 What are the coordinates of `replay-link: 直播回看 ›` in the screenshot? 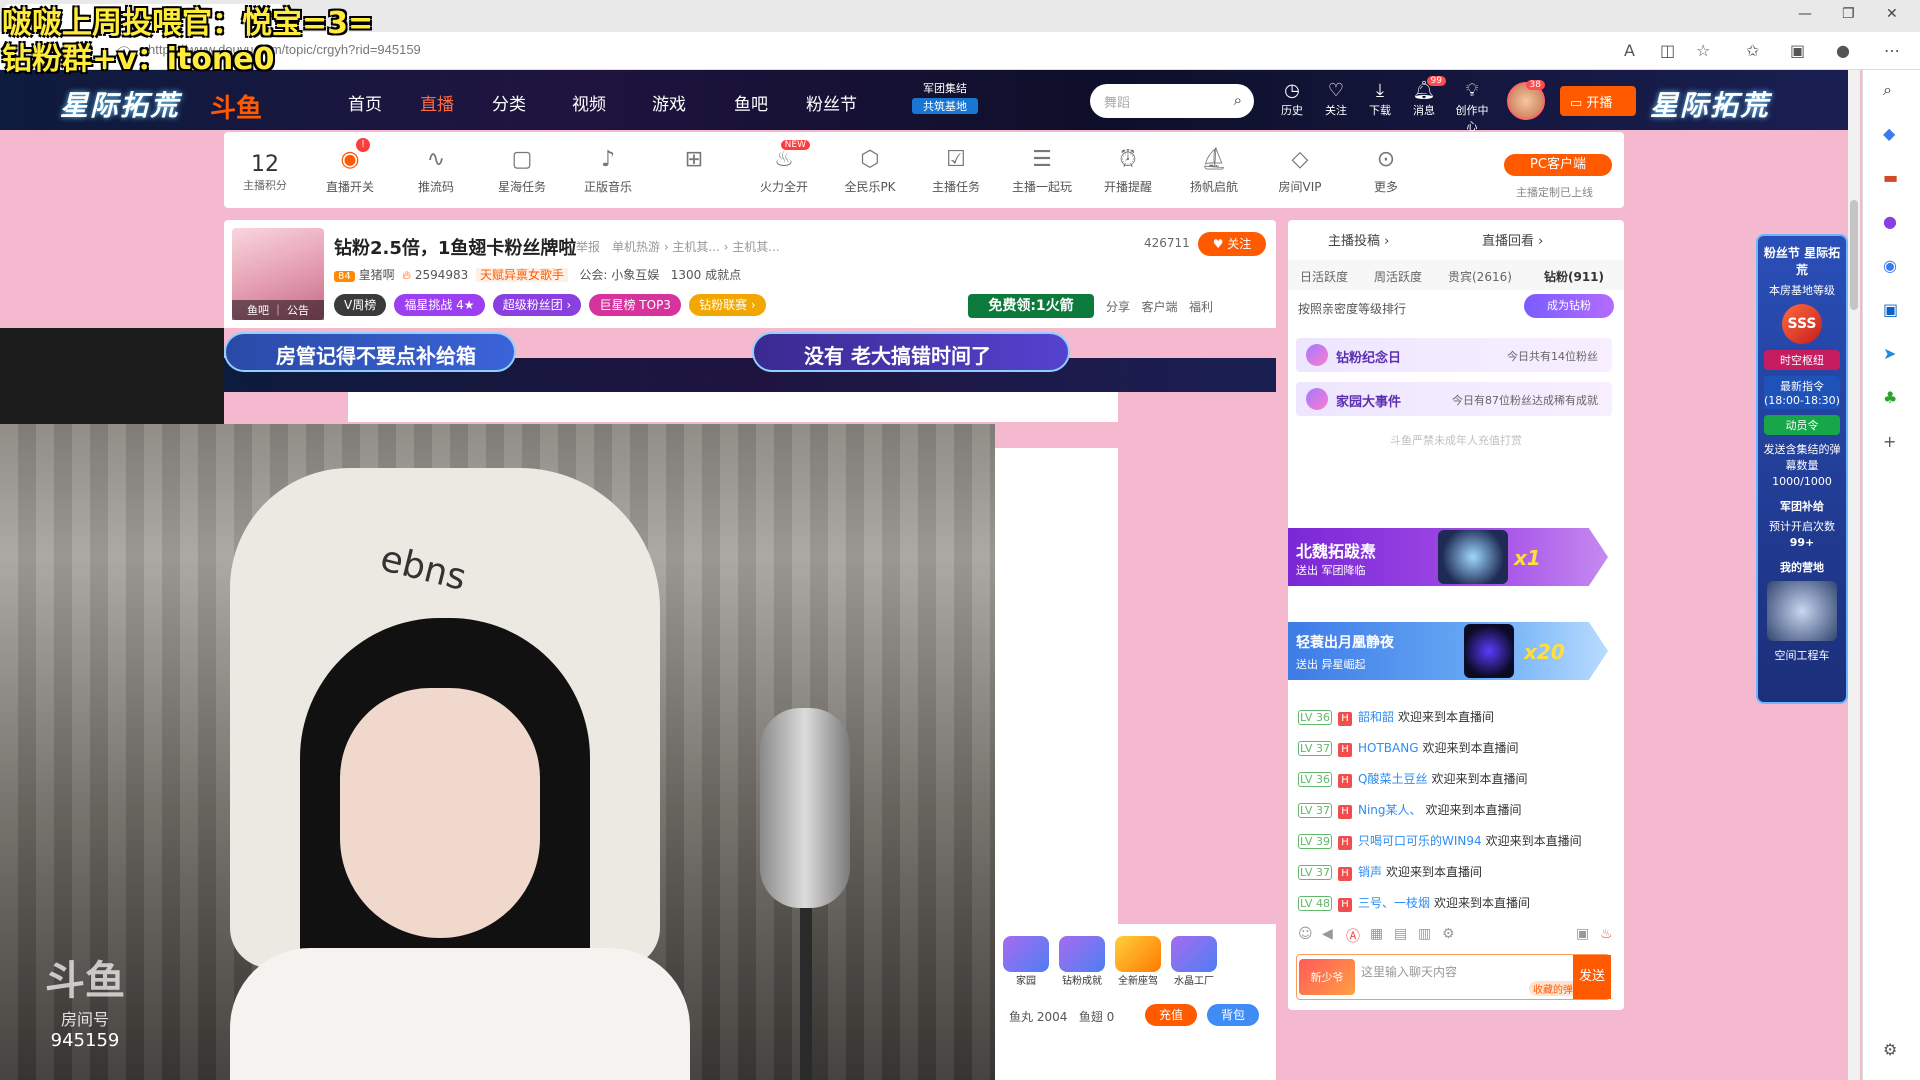 It's located at (1512, 239).